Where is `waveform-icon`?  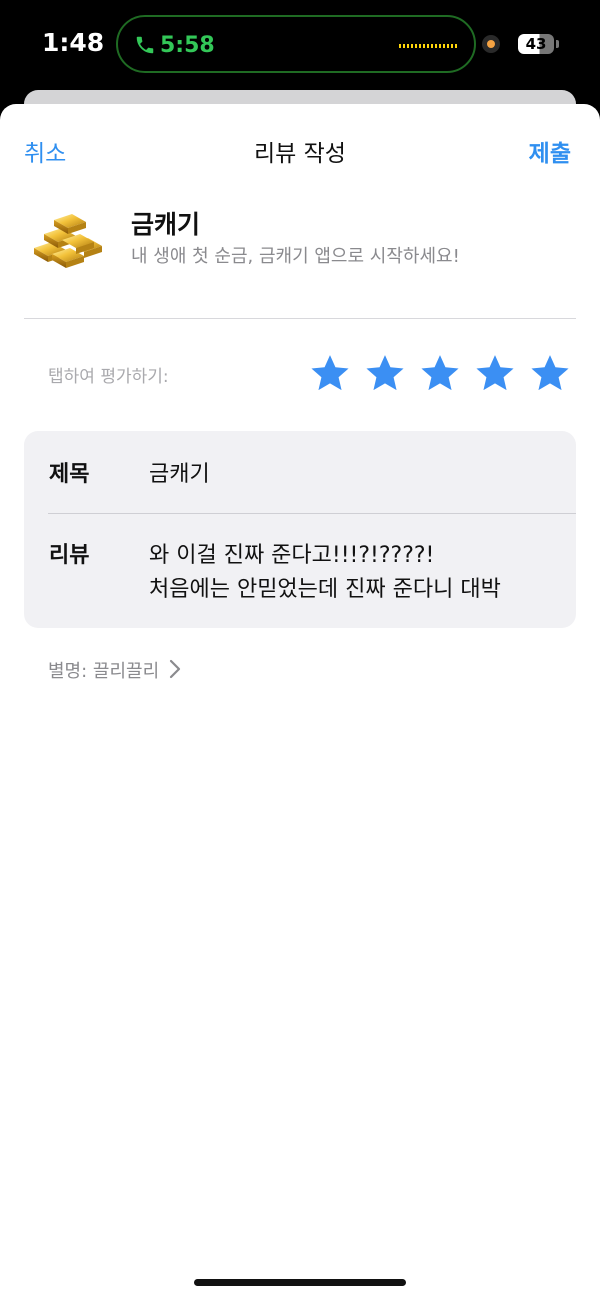 waveform-icon is located at coordinates (429, 46).